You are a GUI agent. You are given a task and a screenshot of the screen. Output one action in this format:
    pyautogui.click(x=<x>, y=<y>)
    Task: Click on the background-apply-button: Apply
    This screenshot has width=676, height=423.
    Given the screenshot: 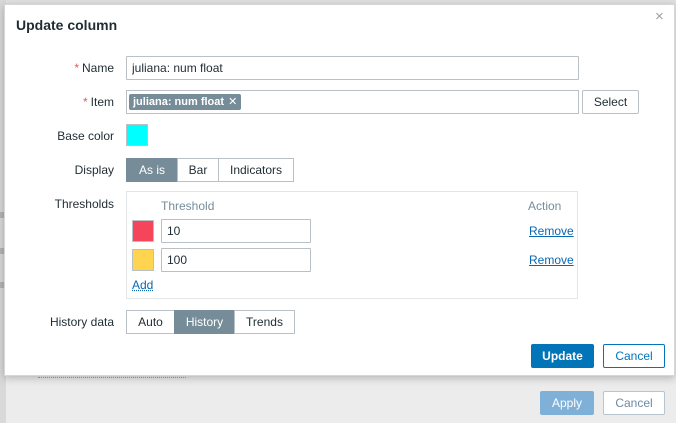 What is the action you would take?
    pyautogui.click(x=567, y=403)
    